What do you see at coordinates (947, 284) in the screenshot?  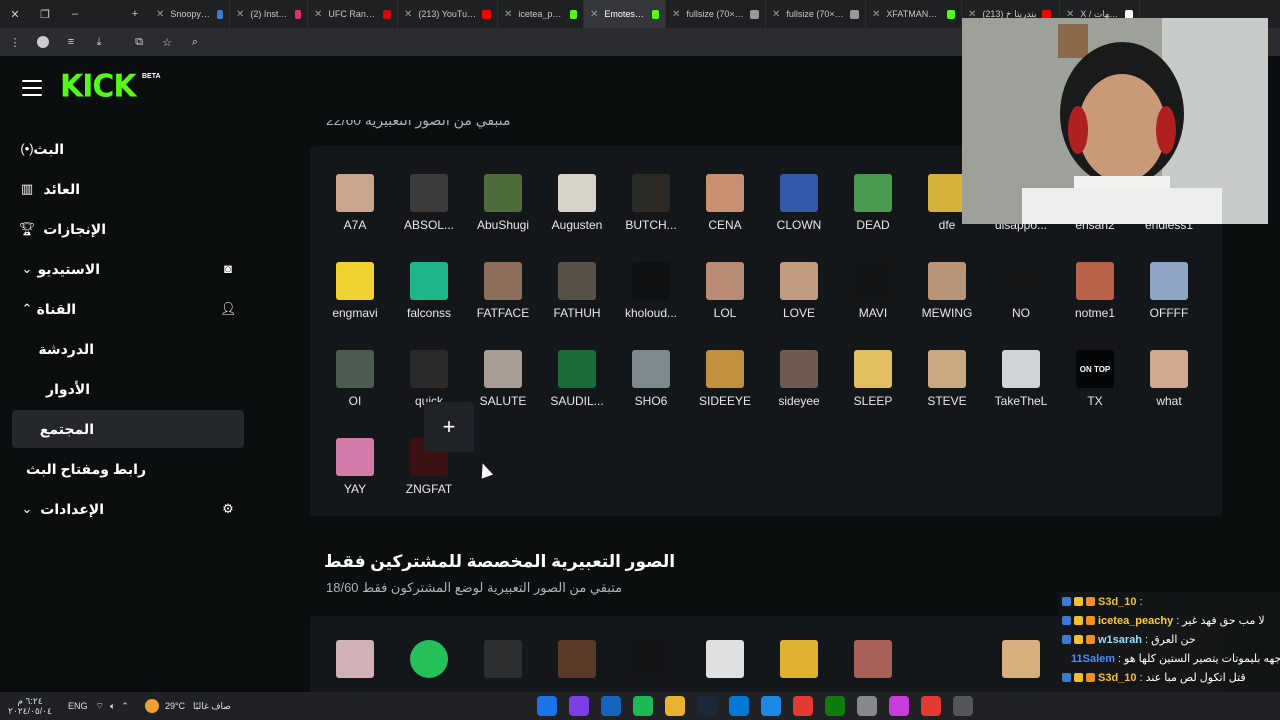 I see `emote-tile: MEWING` at bounding box center [947, 284].